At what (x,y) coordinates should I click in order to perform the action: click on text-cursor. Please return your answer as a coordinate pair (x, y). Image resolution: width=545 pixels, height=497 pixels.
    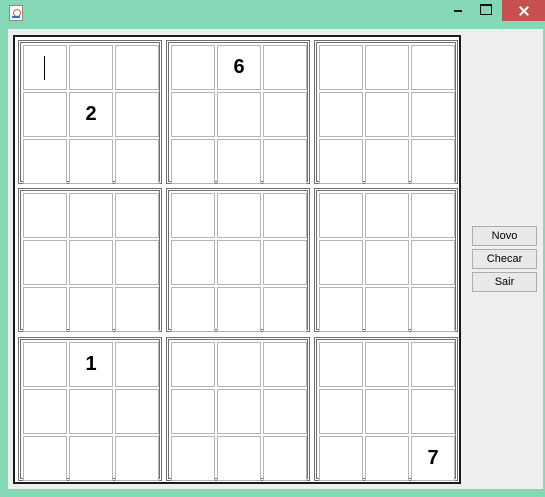
    Looking at the image, I should click on (44, 68).